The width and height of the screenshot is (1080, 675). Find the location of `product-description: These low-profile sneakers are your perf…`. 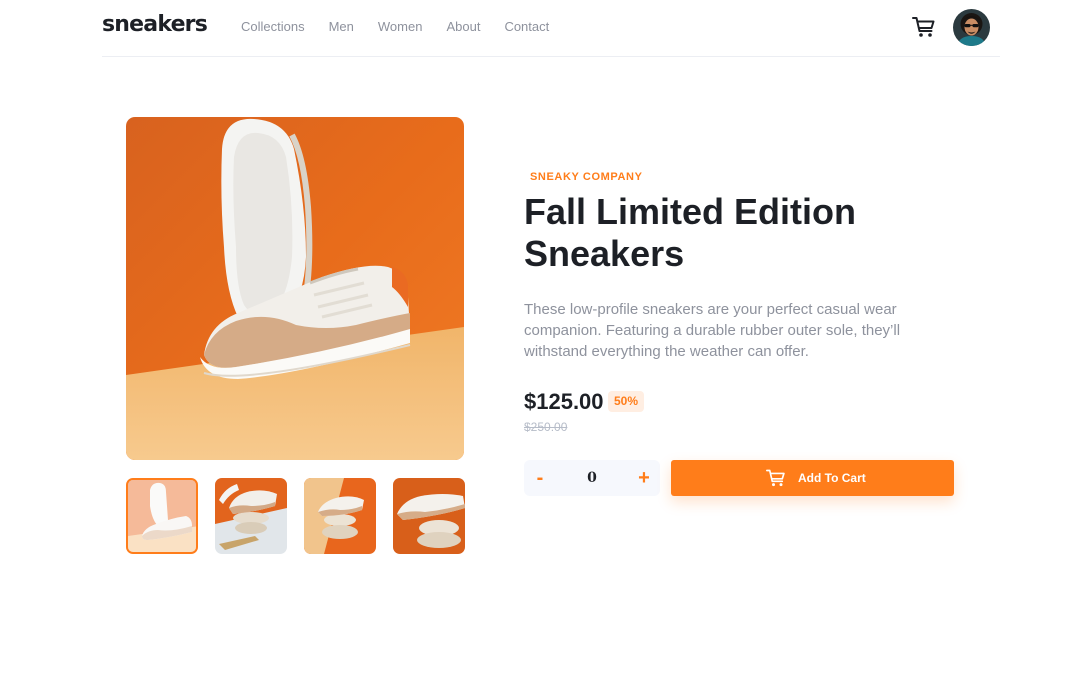

product-description: These low-profile sneakers are your perf… is located at coordinates (712, 330).